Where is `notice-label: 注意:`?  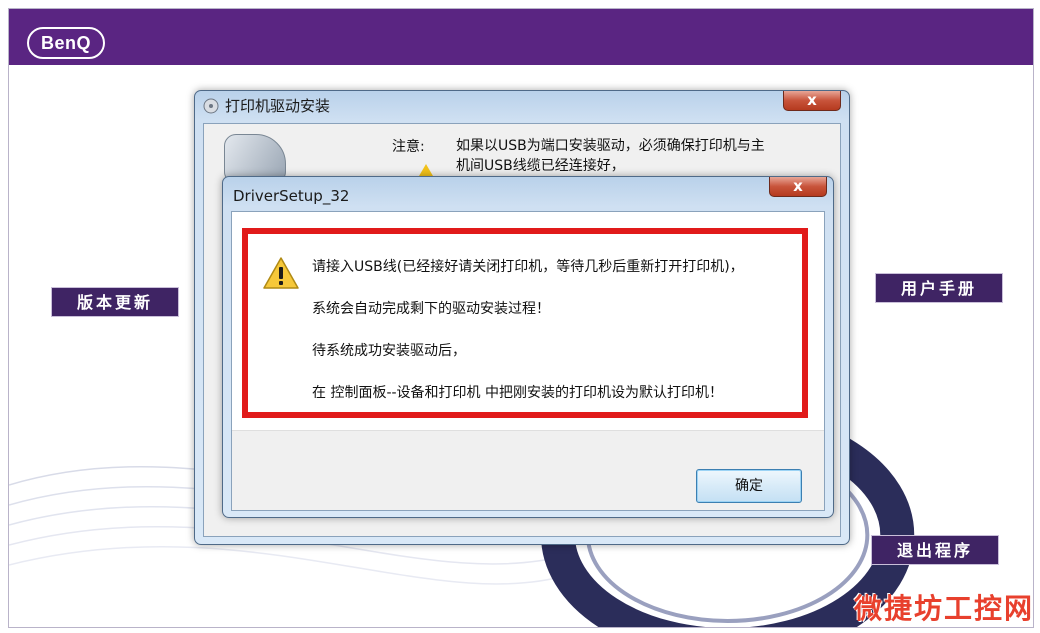
notice-label: 注意: is located at coordinates (408, 147).